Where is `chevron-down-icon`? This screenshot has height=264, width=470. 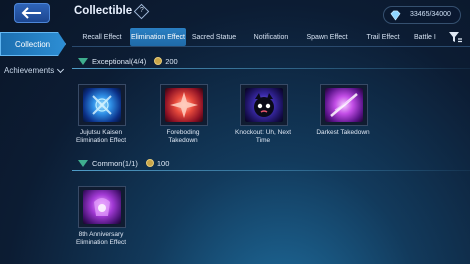 chevron-down-icon is located at coordinates (61, 69).